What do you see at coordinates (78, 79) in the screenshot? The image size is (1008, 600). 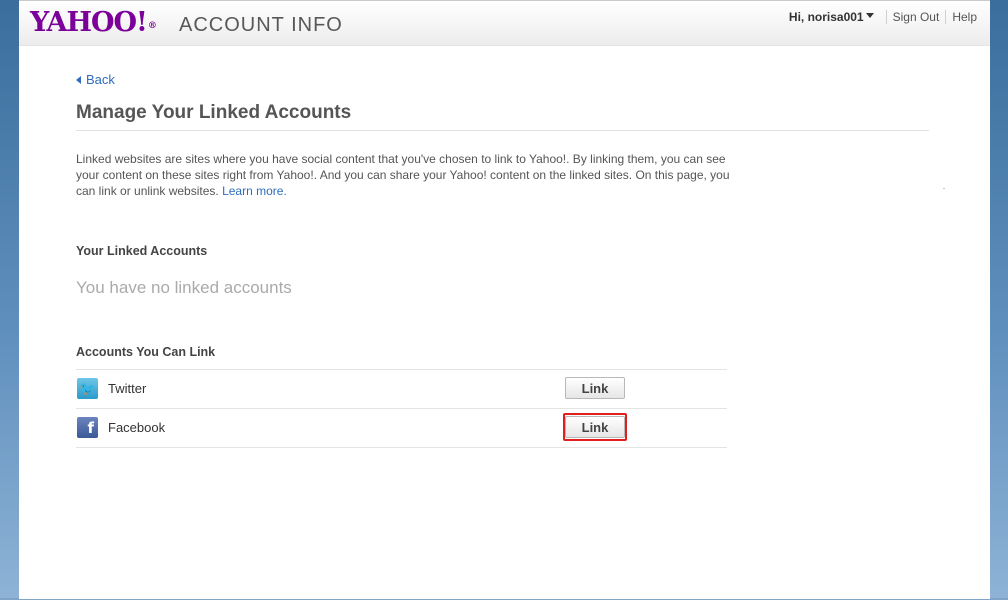 I see `chevron-left-icon` at bounding box center [78, 79].